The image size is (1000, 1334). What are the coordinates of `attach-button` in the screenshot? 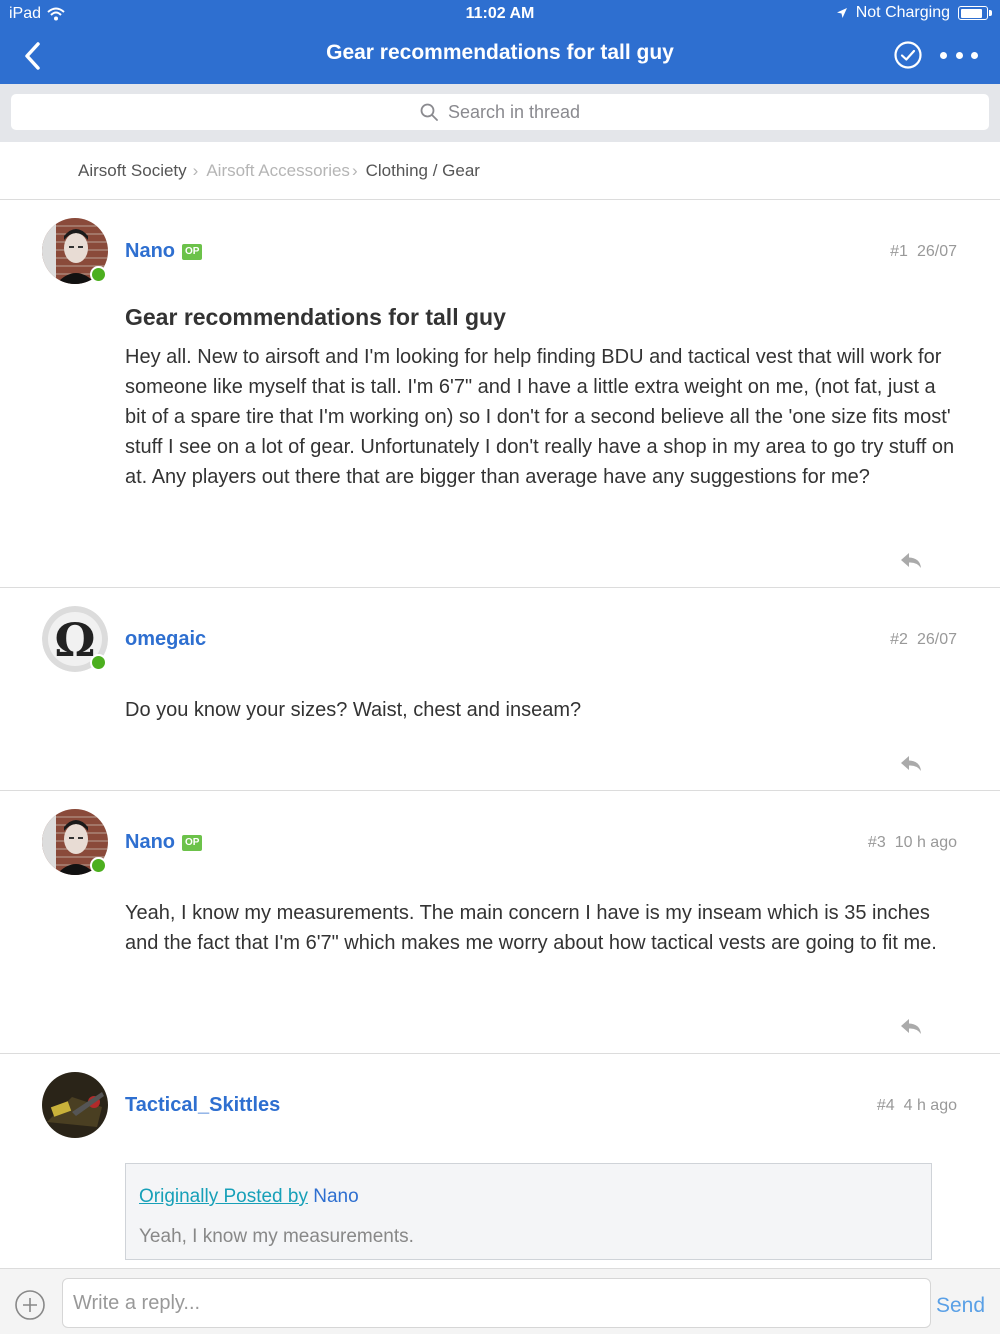 It's located at (30, 1305).